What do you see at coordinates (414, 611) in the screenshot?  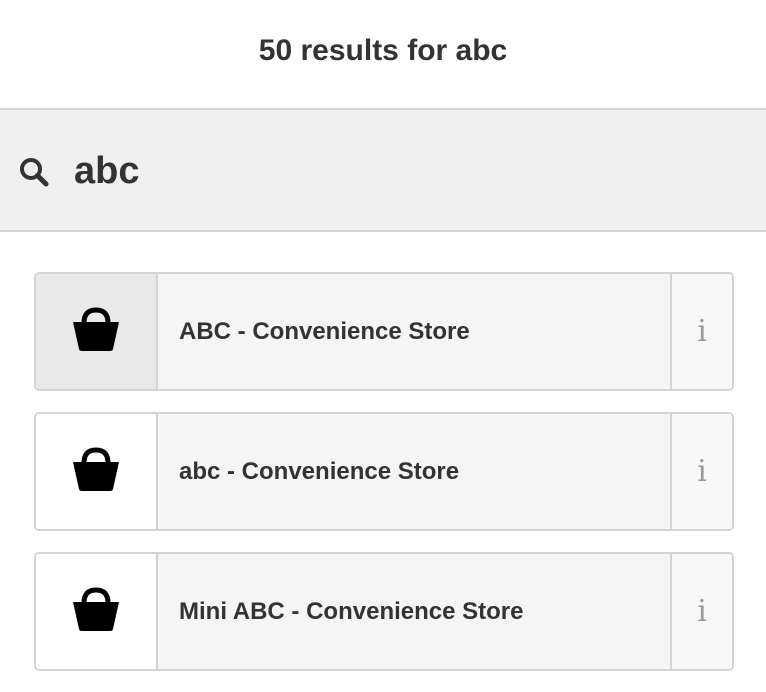 I see `result-label: Mini ABC - Convenience Store` at bounding box center [414, 611].